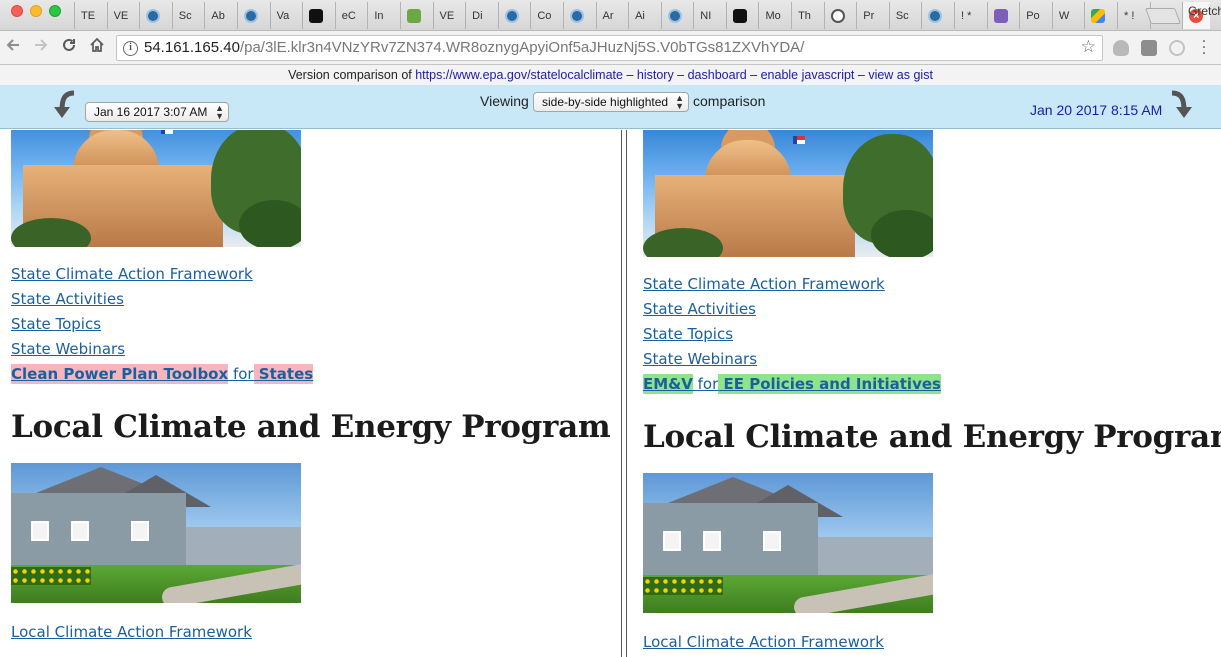 The width and height of the screenshot is (1221, 657). I want to click on tab-label: Th, so click(804, 15).